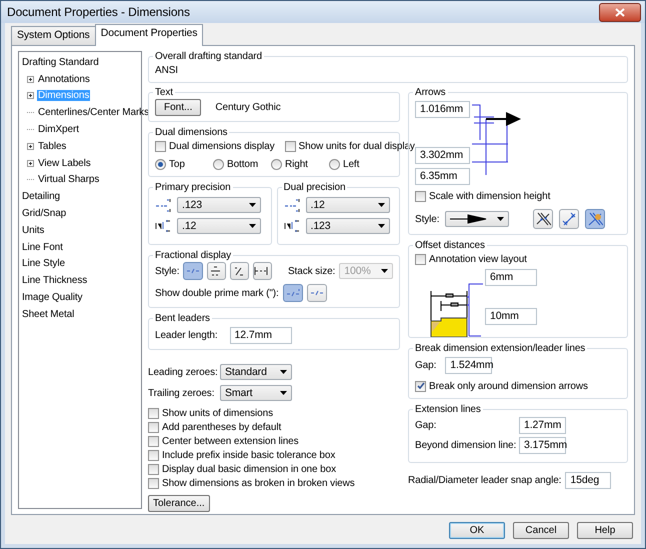  What do you see at coordinates (249, 469) in the screenshot?
I see `checkbox-label: Display dual basic dimension in one box` at bounding box center [249, 469].